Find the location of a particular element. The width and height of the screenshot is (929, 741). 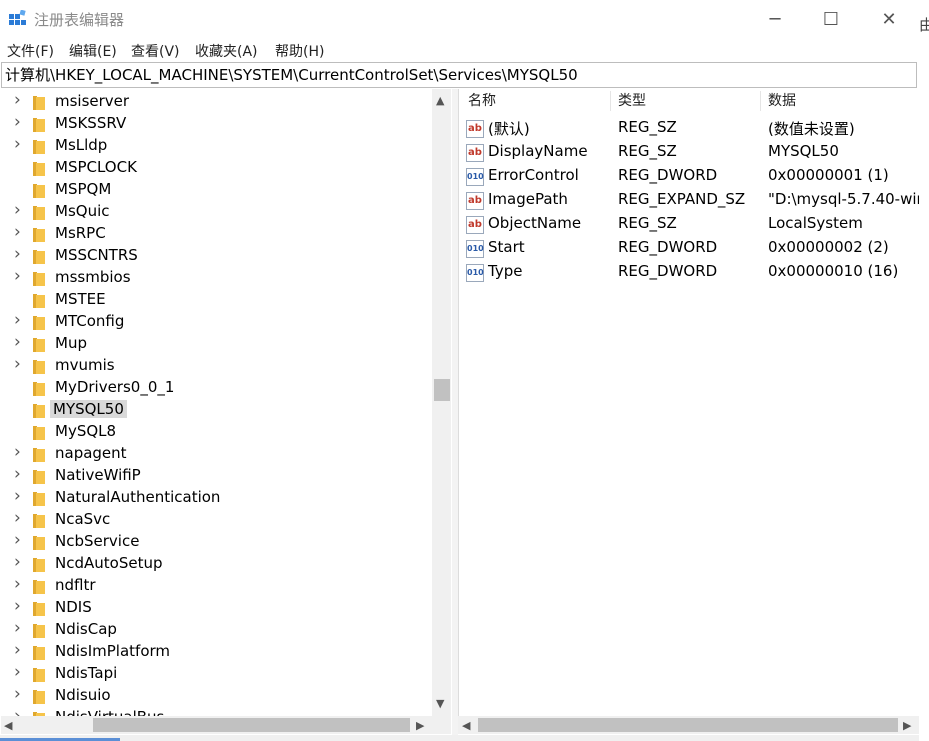

close-button: ✕ is located at coordinates (889, 19).